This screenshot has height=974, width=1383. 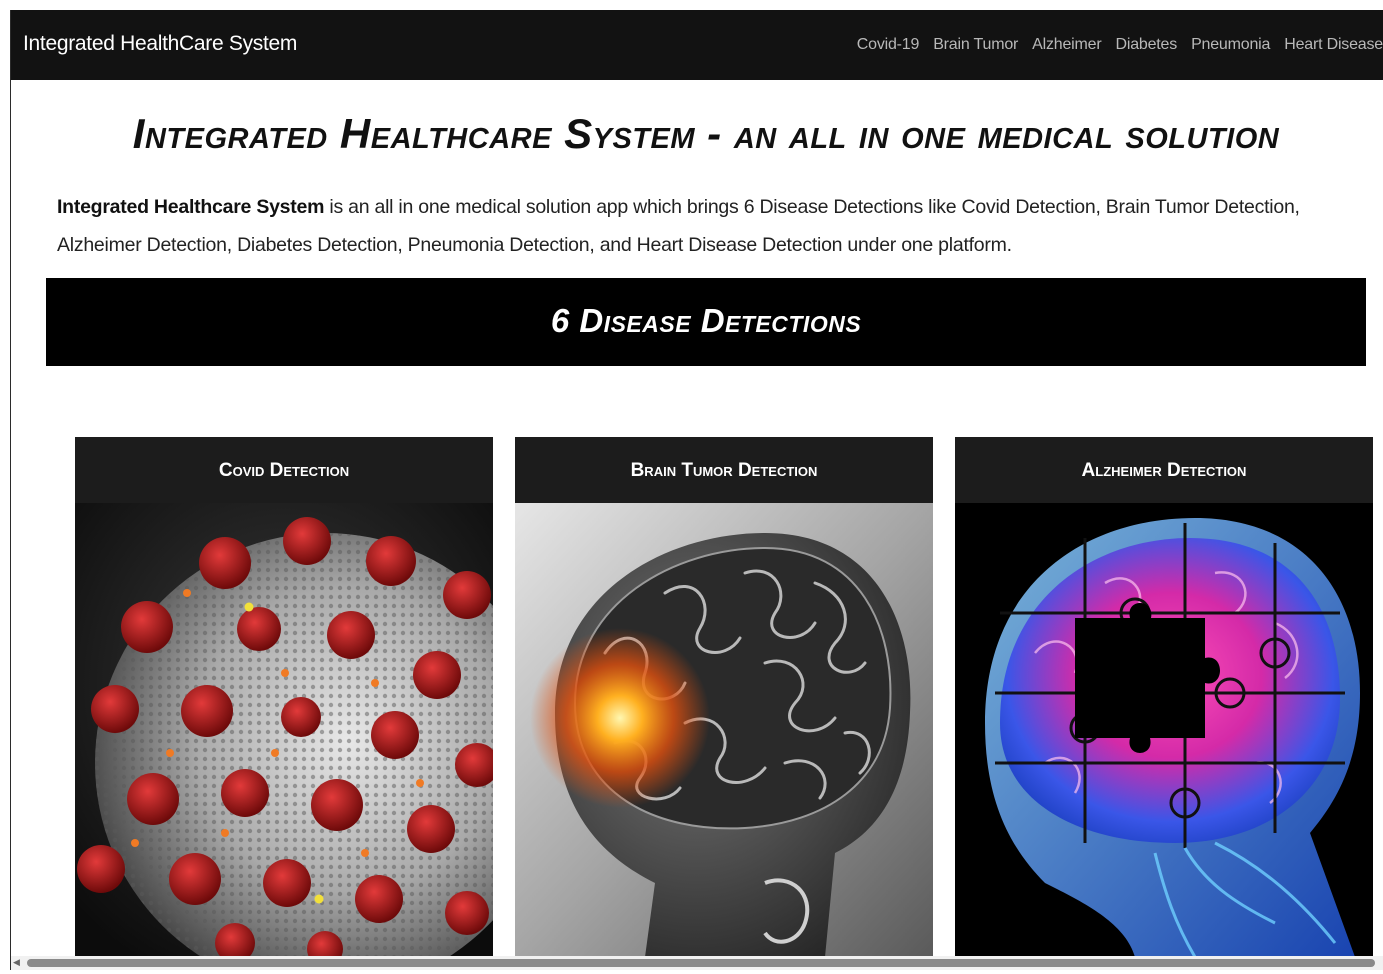 What do you see at coordinates (701, 963) in the screenshot?
I see `scrollbar-thumb` at bounding box center [701, 963].